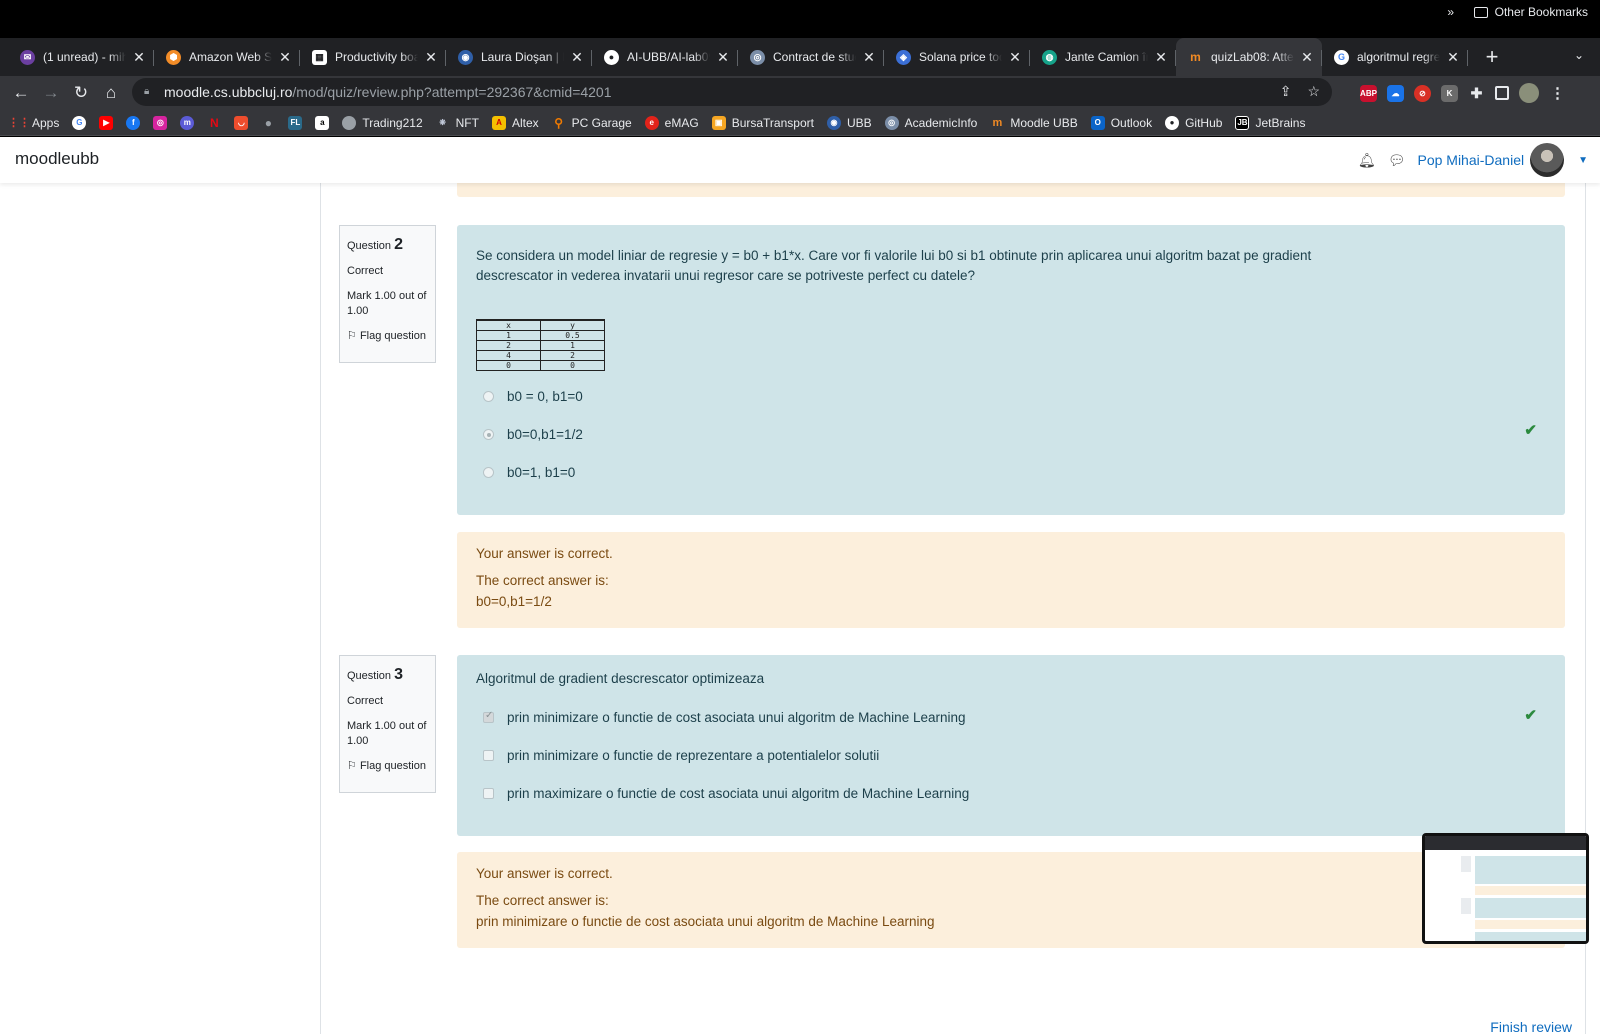 This screenshot has width=1600, height=1034. Describe the element at coordinates (106, 122) in the screenshot. I see `bookmark-youtube: ▶` at that location.